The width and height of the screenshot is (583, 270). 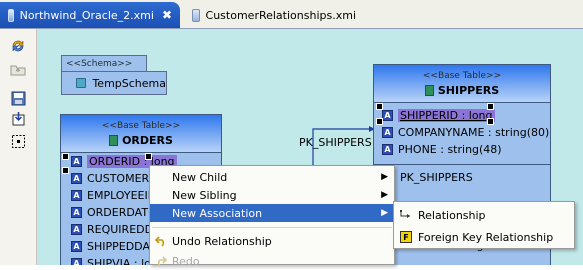 I want to click on tool-palette, so click(x=18, y=147).